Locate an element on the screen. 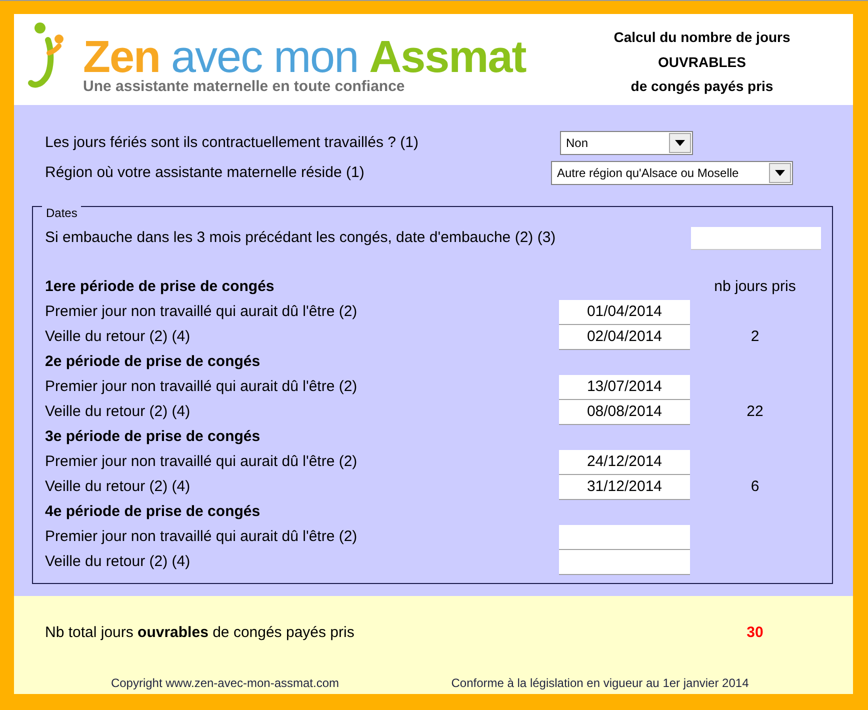 The width and height of the screenshot is (868, 710). dropdown: Autre région qu'Alsace ou Moselle is located at coordinates (672, 173).